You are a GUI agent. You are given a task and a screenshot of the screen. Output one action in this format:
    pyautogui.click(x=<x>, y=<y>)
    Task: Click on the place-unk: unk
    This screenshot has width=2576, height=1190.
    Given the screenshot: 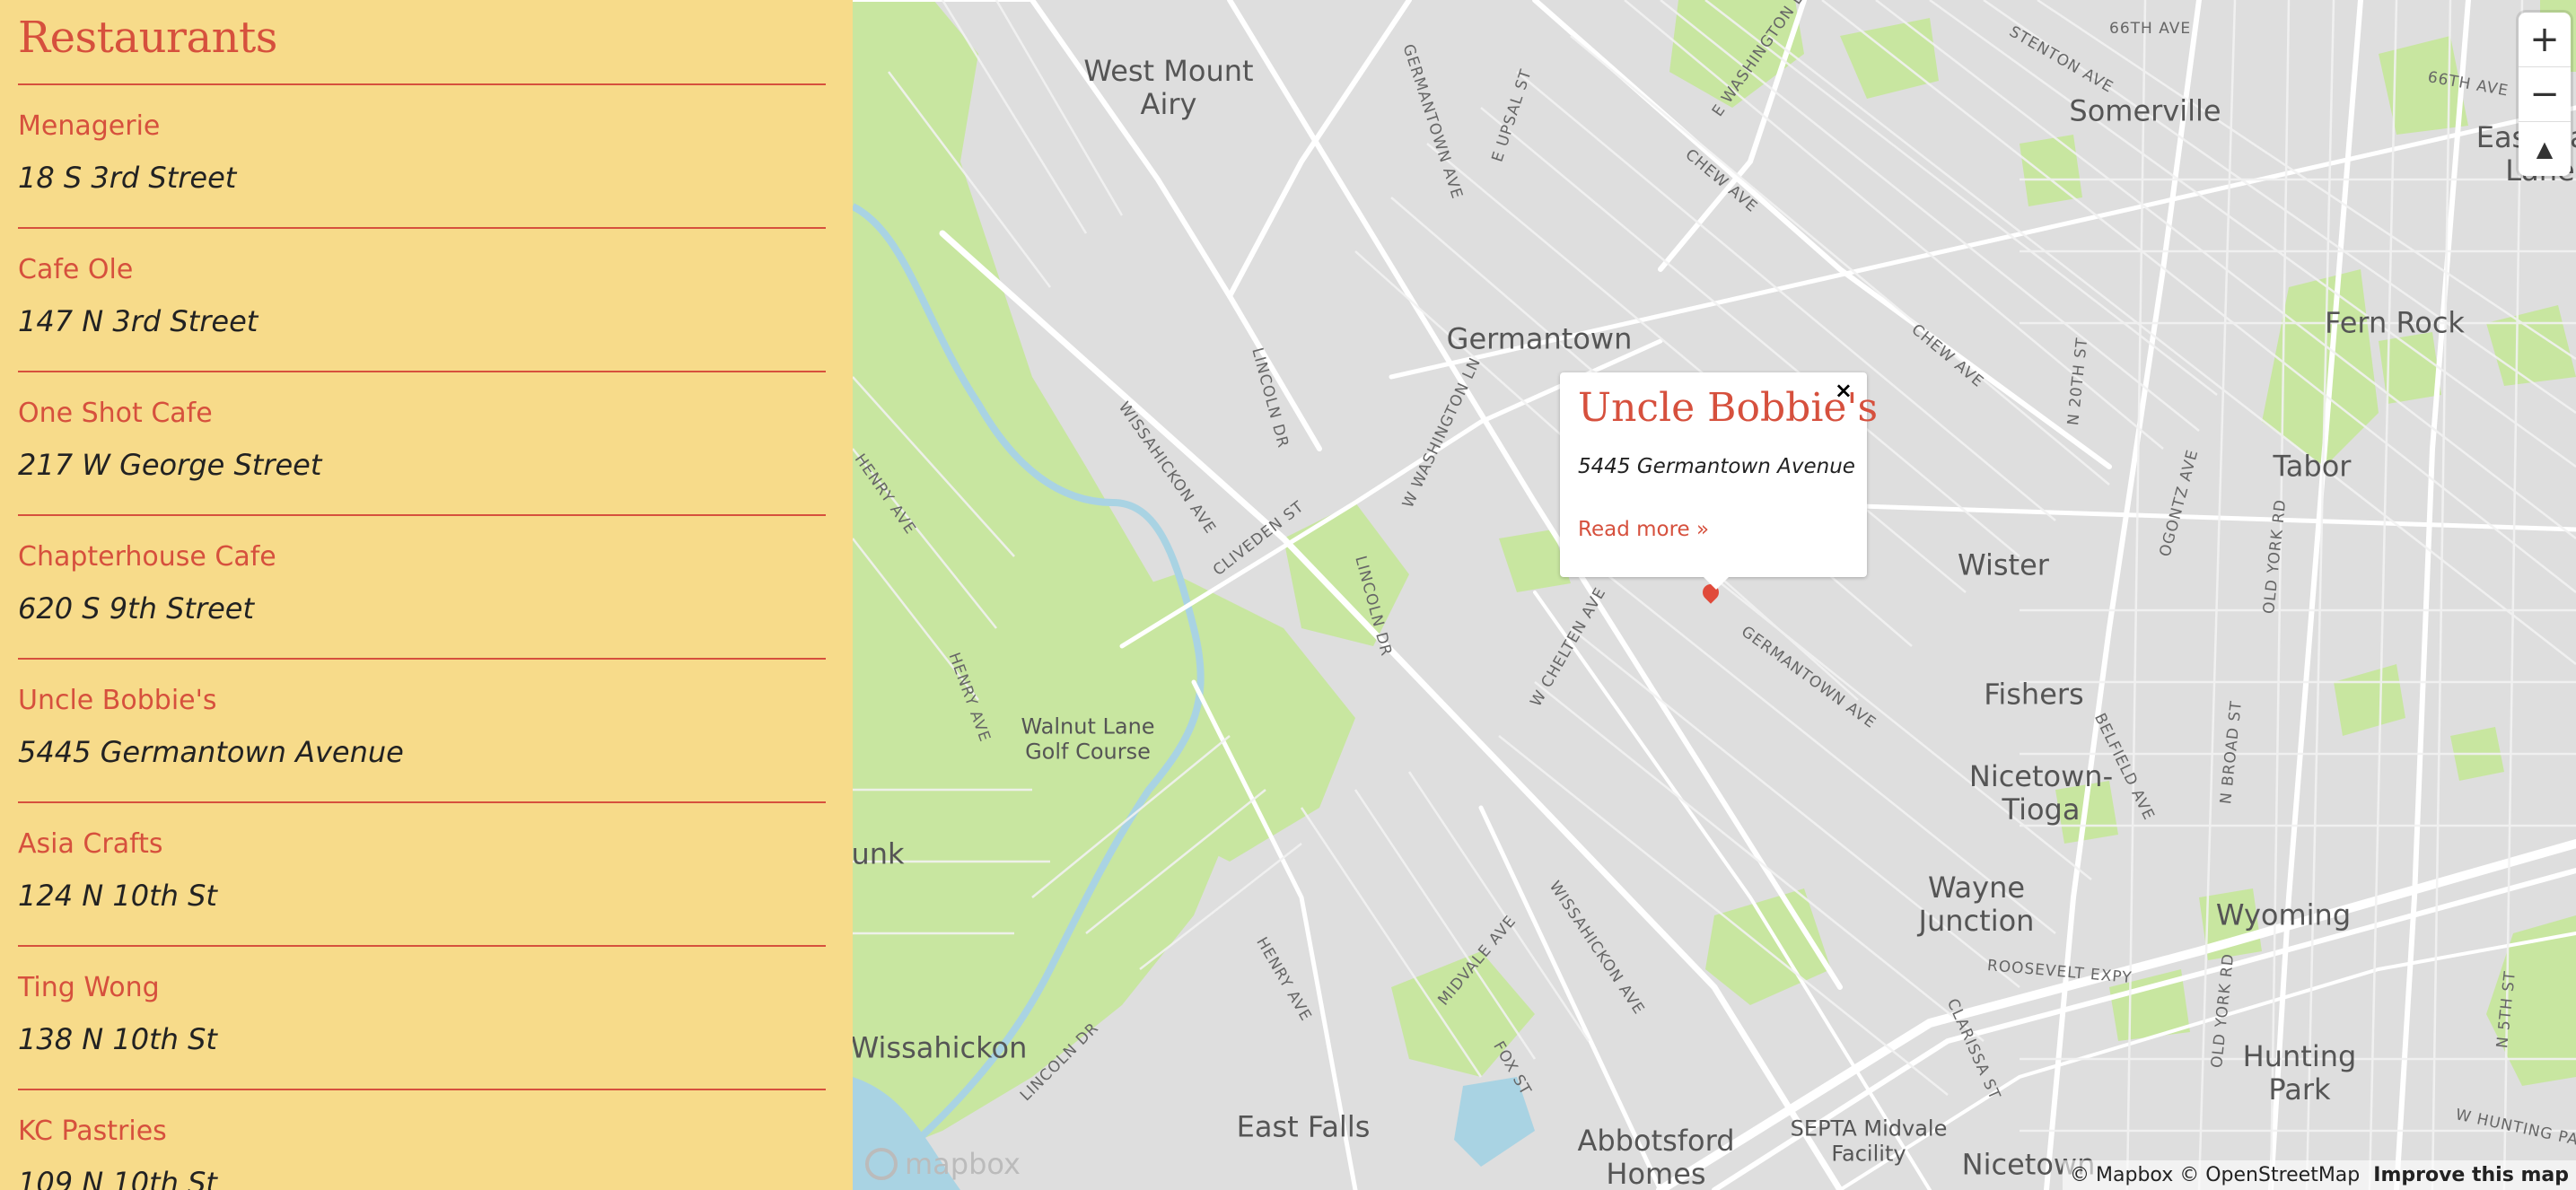 What is the action you would take?
    pyautogui.click(x=879, y=854)
    